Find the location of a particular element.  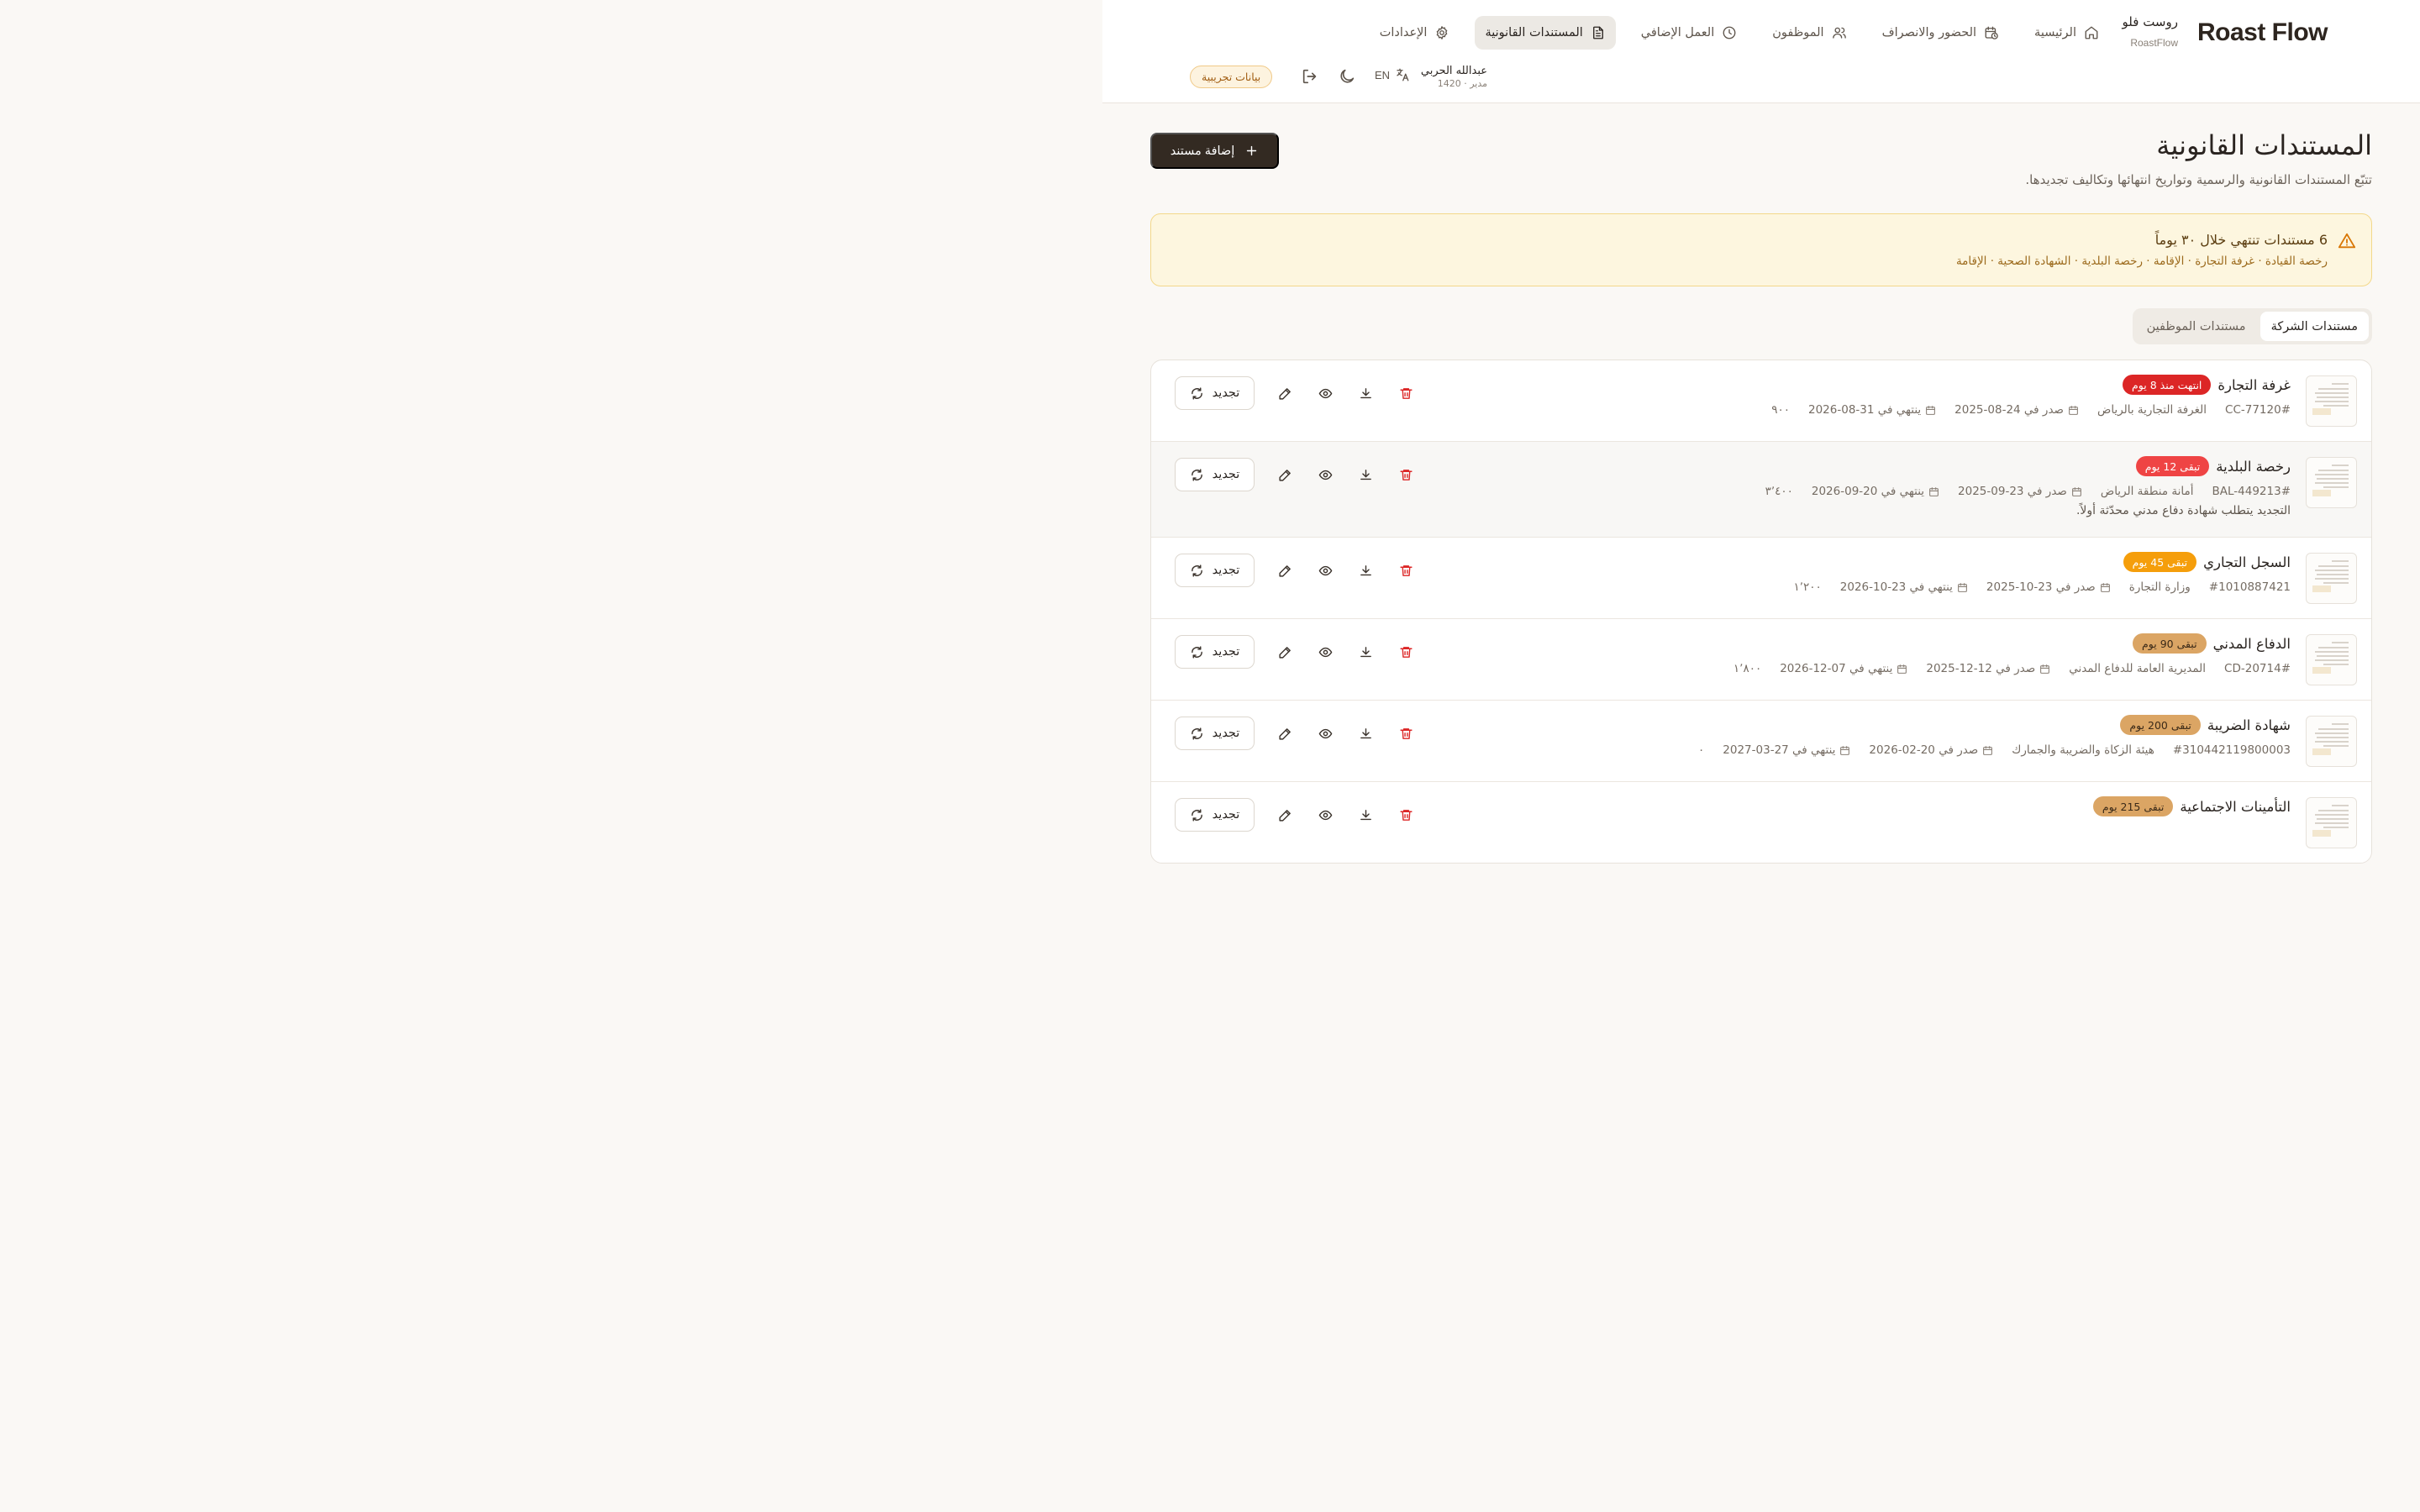

document-issued: صدر في 23-09-2025 is located at coordinates (2020, 491).